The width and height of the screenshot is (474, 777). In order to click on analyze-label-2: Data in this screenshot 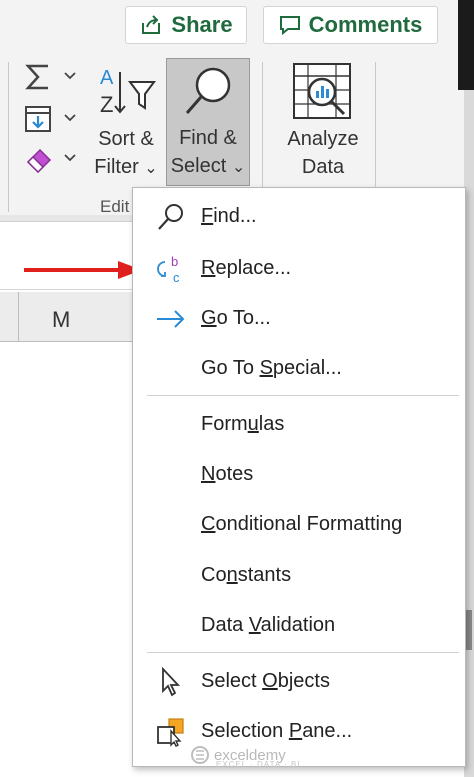, I will do `click(323, 167)`.